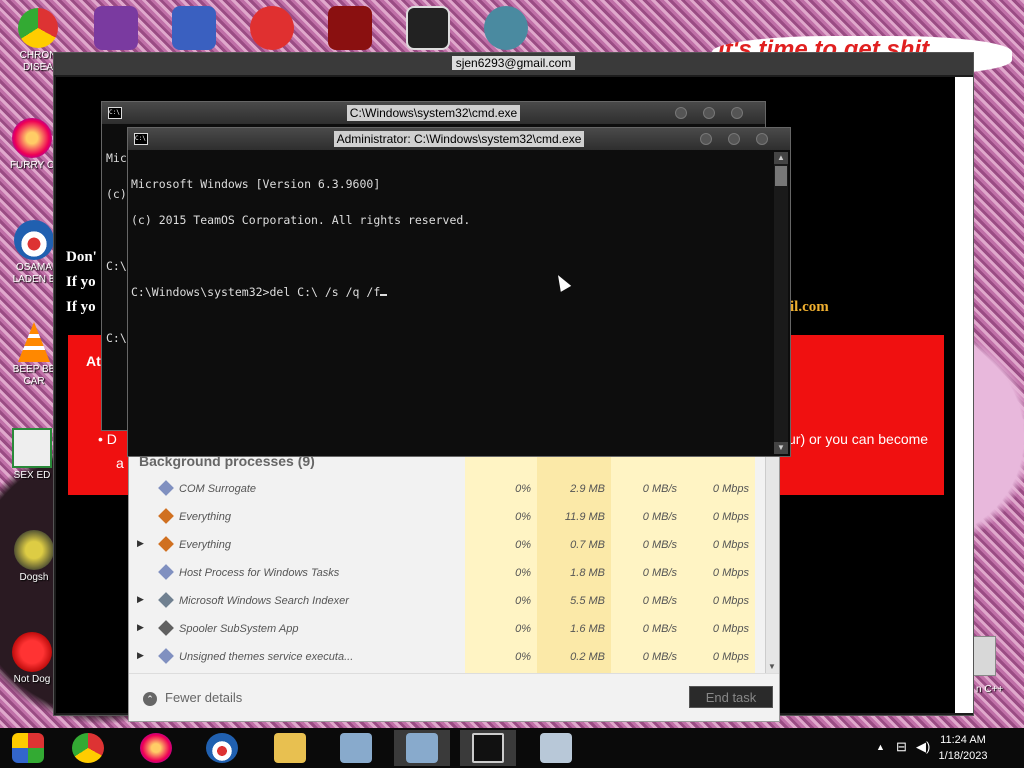  I want to click on taskbar-file-explorer, so click(290, 748).